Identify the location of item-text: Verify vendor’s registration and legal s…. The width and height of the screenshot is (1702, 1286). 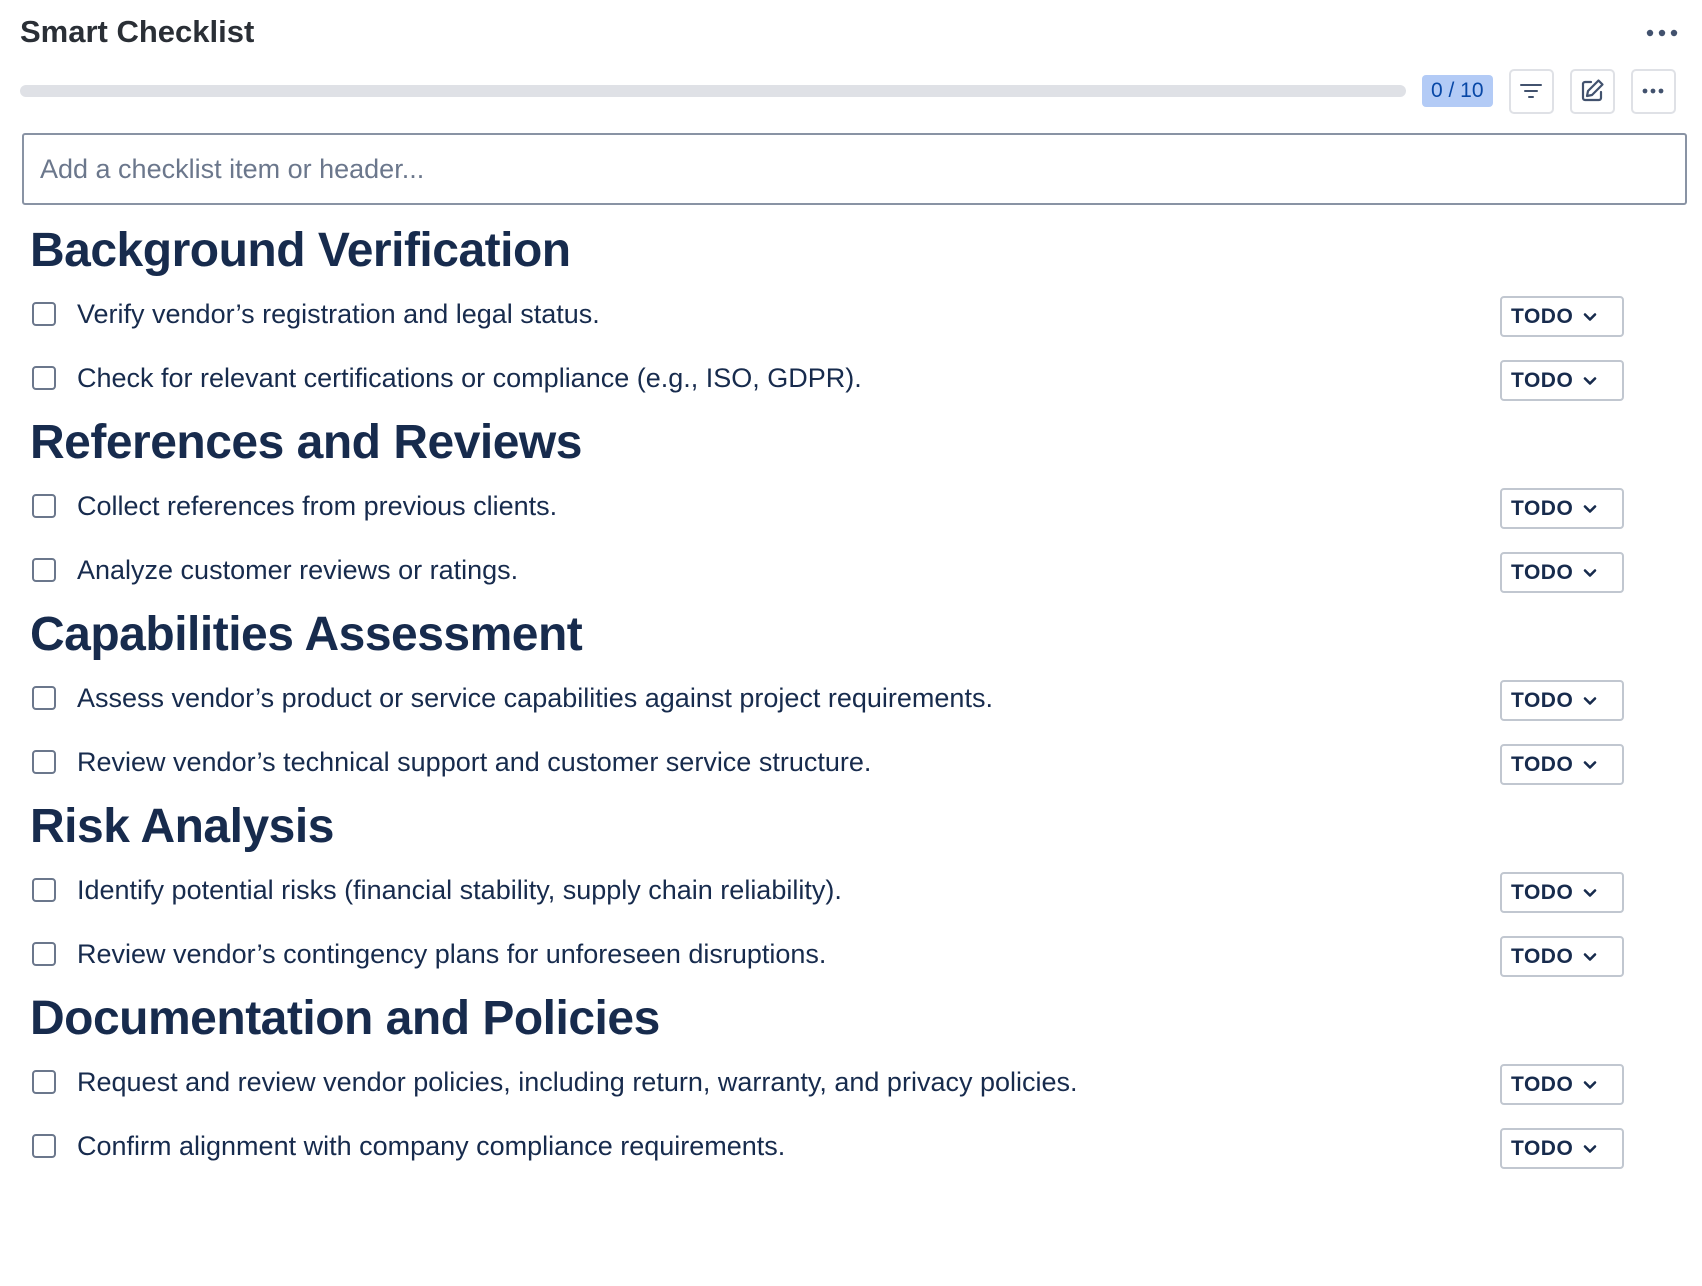
(338, 313).